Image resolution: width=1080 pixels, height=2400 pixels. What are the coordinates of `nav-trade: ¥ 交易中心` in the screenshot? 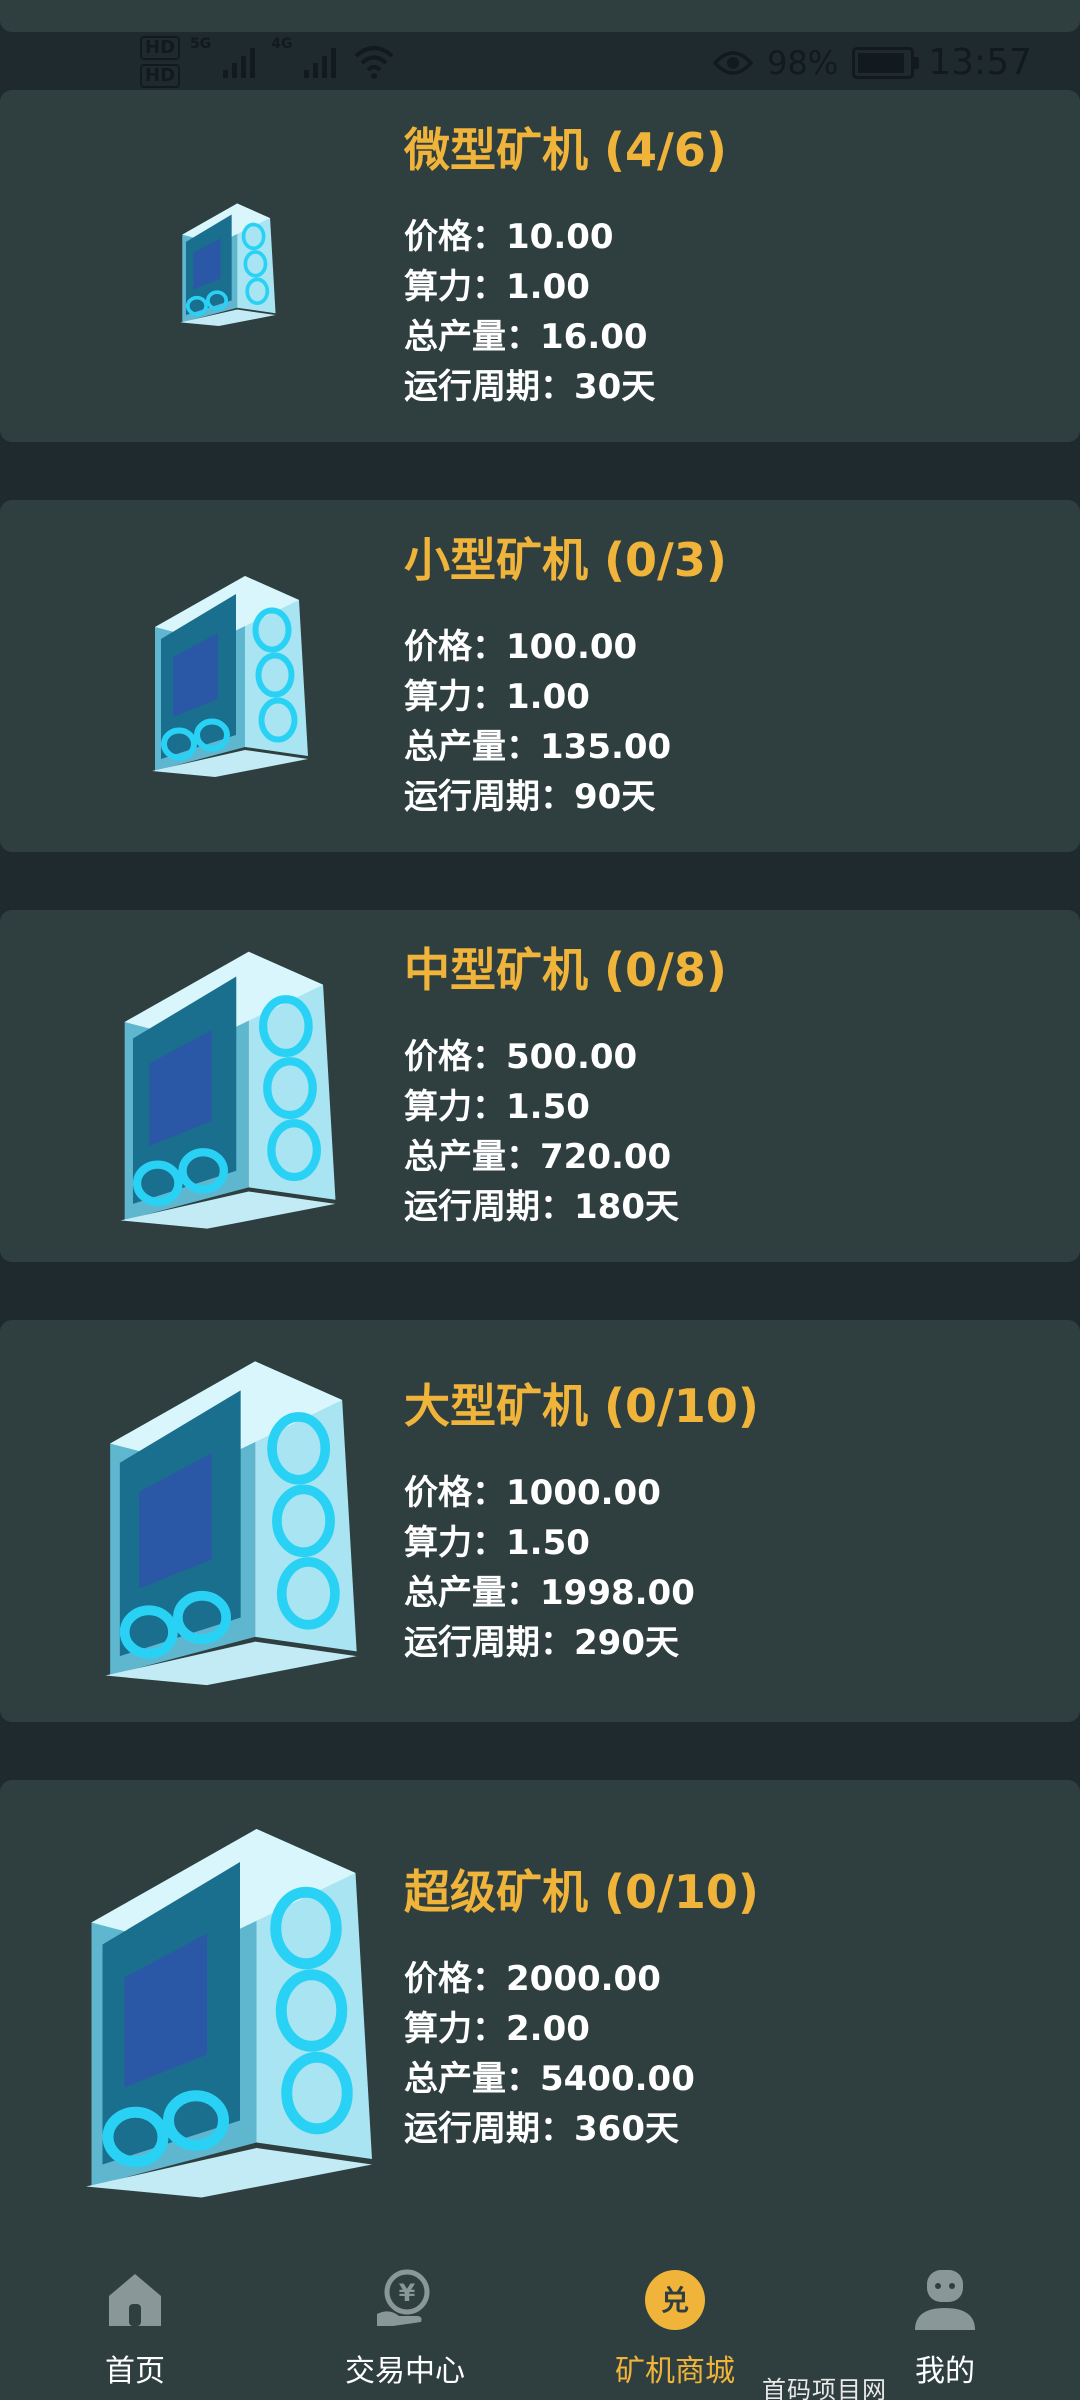 It's located at (405, 2318).